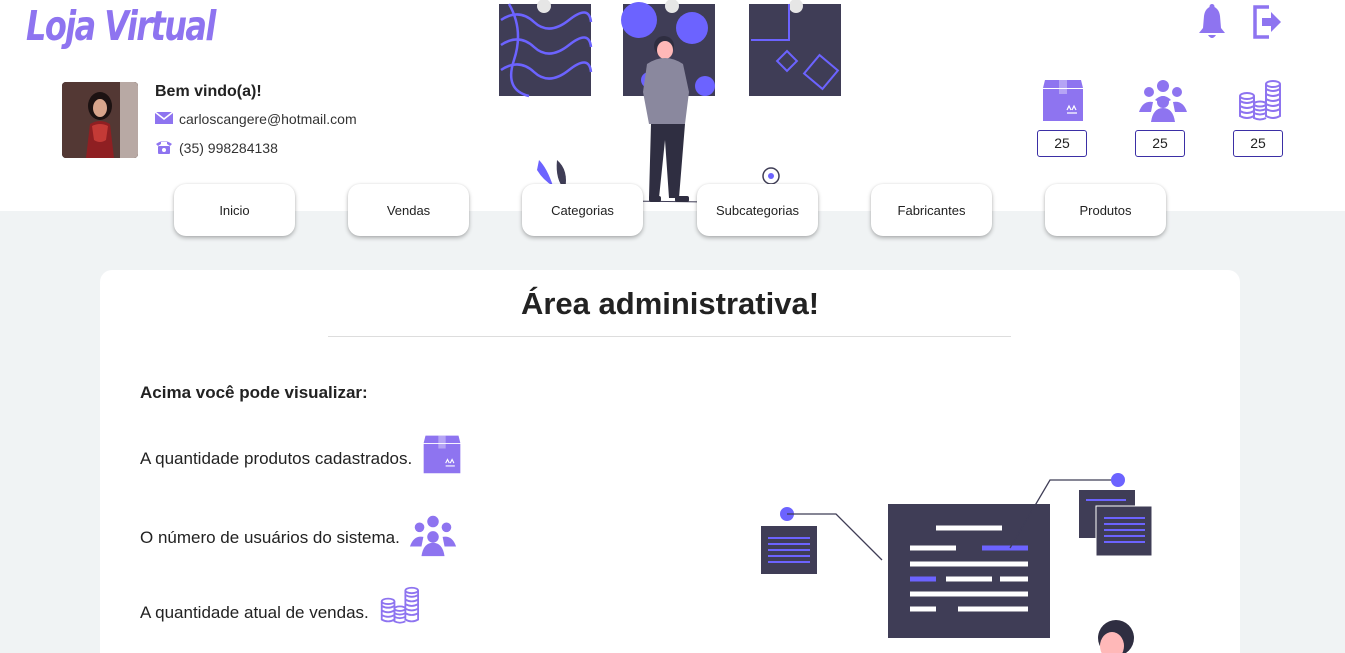 The width and height of the screenshot is (1345, 653). I want to click on nav-produtos: Produtos, so click(1105, 210).